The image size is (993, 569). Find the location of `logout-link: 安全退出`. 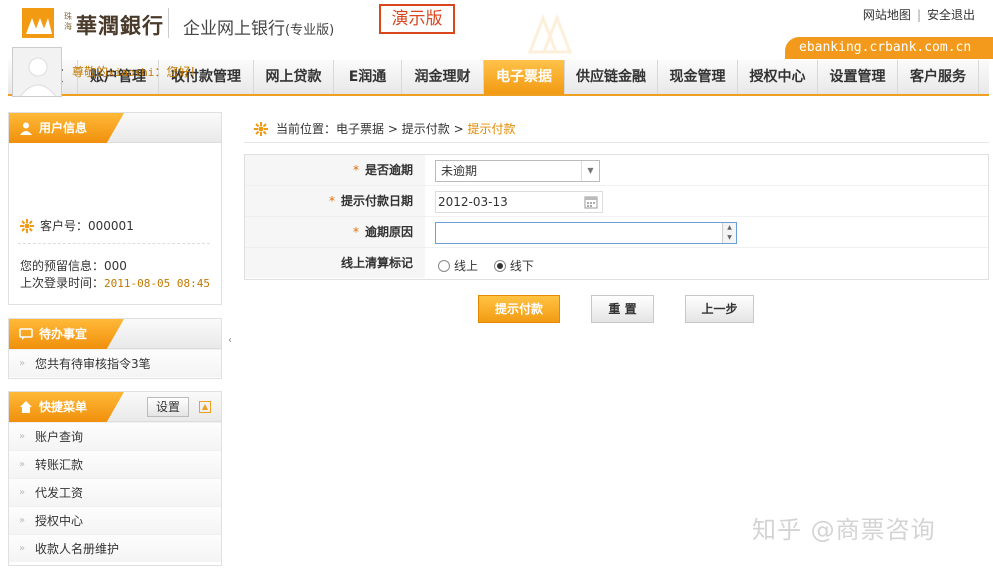

logout-link: 安全退出 is located at coordinates (951, 15).